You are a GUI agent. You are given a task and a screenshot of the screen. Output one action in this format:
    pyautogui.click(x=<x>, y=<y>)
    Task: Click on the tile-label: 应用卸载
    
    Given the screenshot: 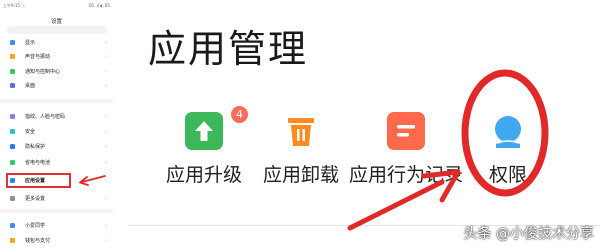 What is the action you would take?
    pyautogui.click(x=300, y=175)
    